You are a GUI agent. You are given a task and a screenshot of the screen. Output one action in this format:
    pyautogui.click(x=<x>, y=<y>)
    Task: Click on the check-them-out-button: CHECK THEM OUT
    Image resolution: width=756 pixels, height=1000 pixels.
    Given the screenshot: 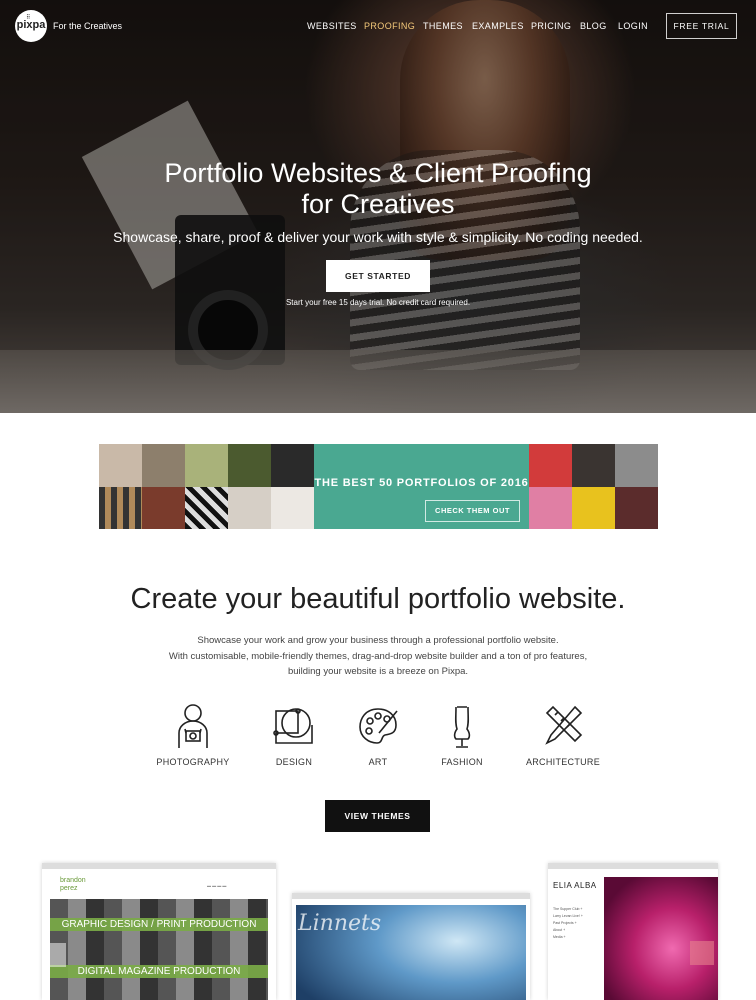 What is the action you would take?
    pyautogui.click(x=472, y=511)
    